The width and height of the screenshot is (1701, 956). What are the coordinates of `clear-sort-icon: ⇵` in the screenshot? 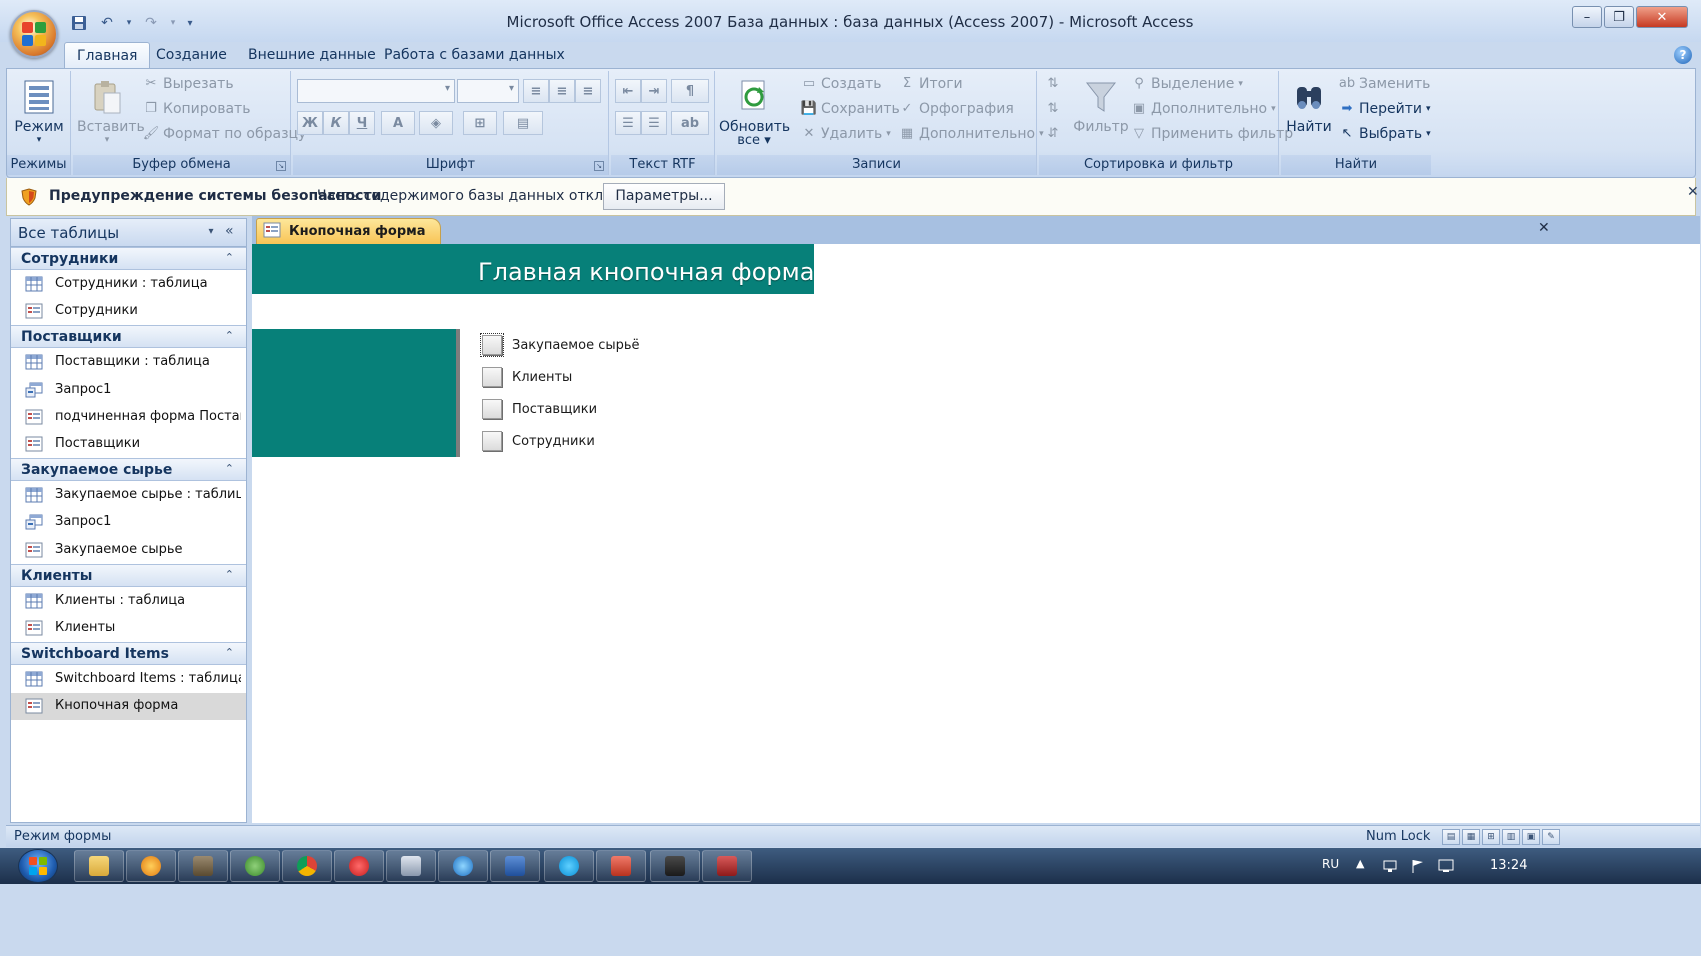 It's located at (1053, 134).